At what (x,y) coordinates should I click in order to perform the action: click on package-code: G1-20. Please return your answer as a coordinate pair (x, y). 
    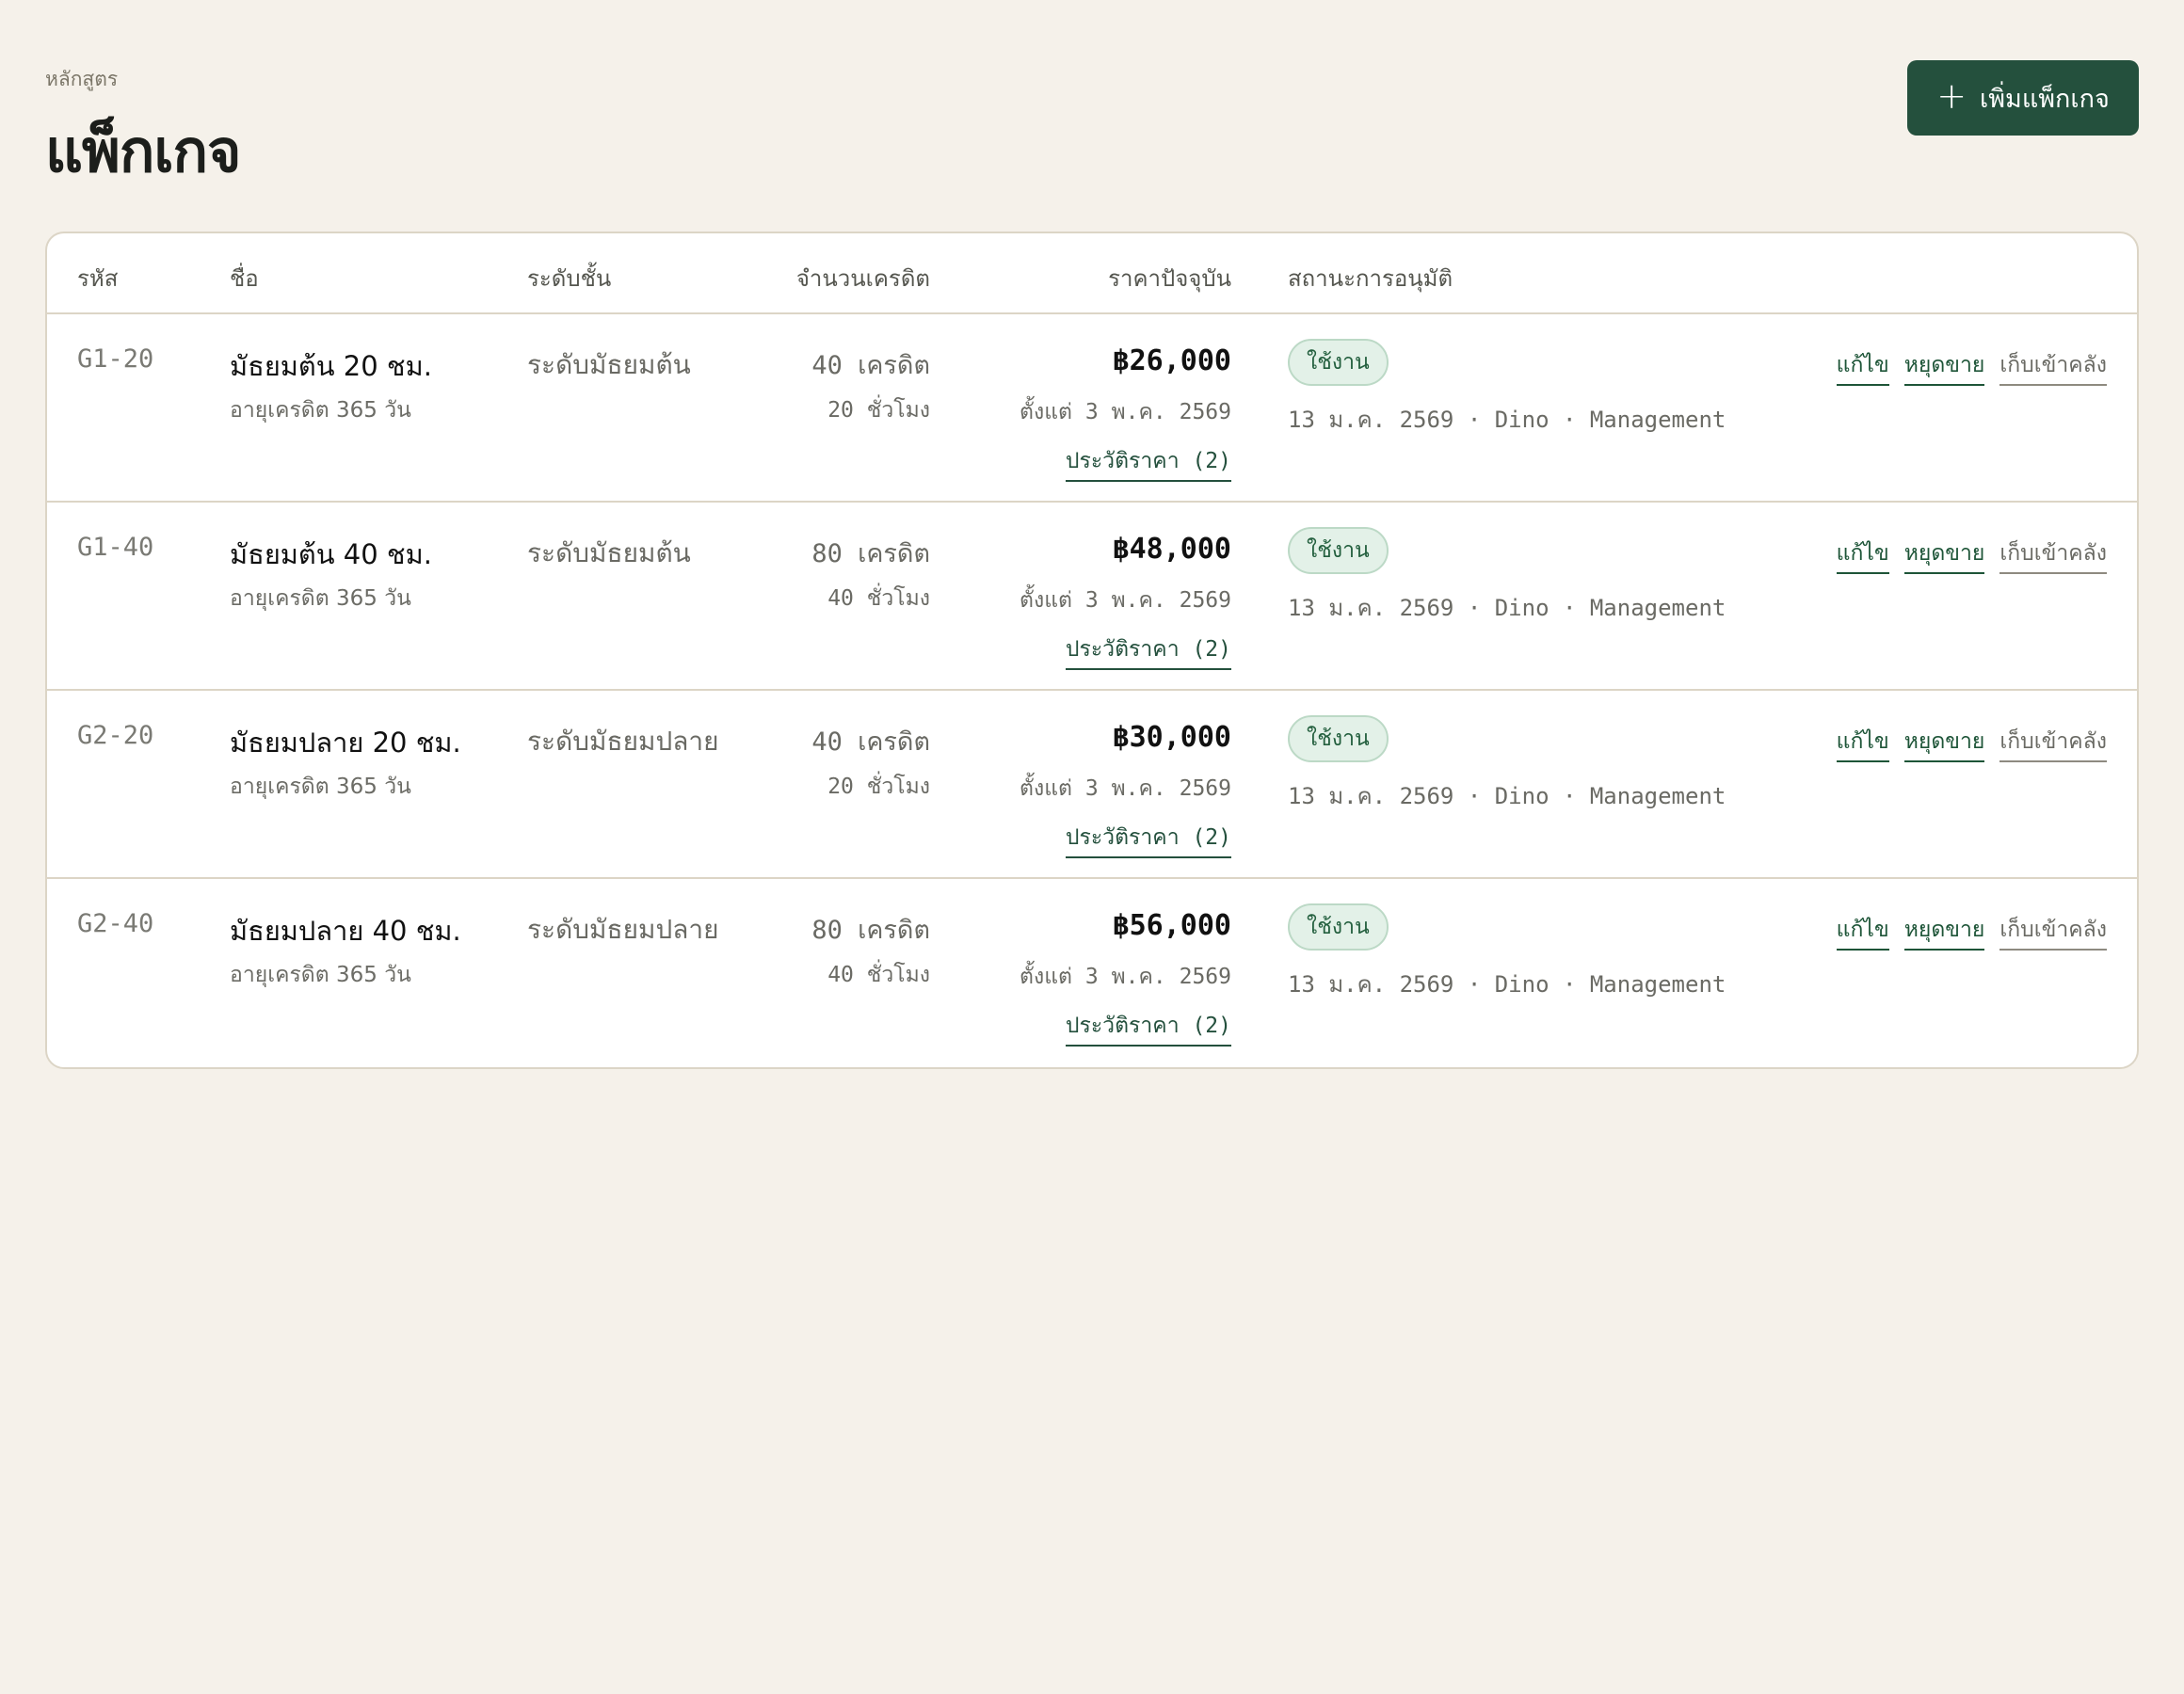
    Looking at the image, I should click on (115, 359).